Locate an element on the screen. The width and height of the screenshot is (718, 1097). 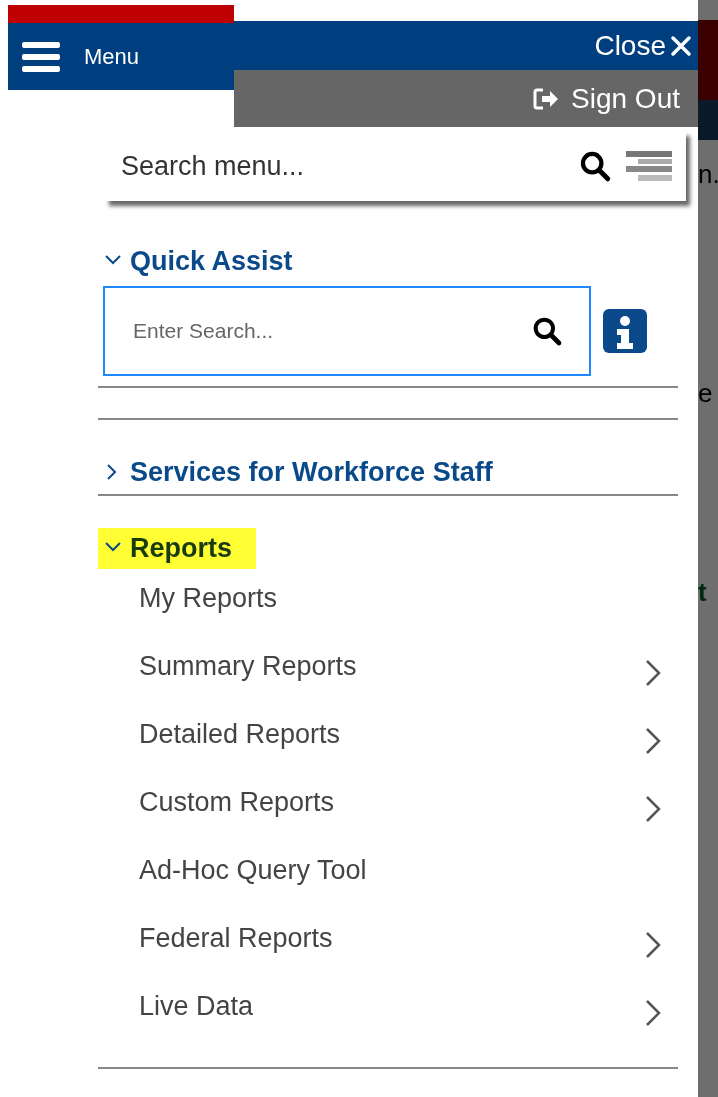
close-button: Close is located at coordinates (643, 45).